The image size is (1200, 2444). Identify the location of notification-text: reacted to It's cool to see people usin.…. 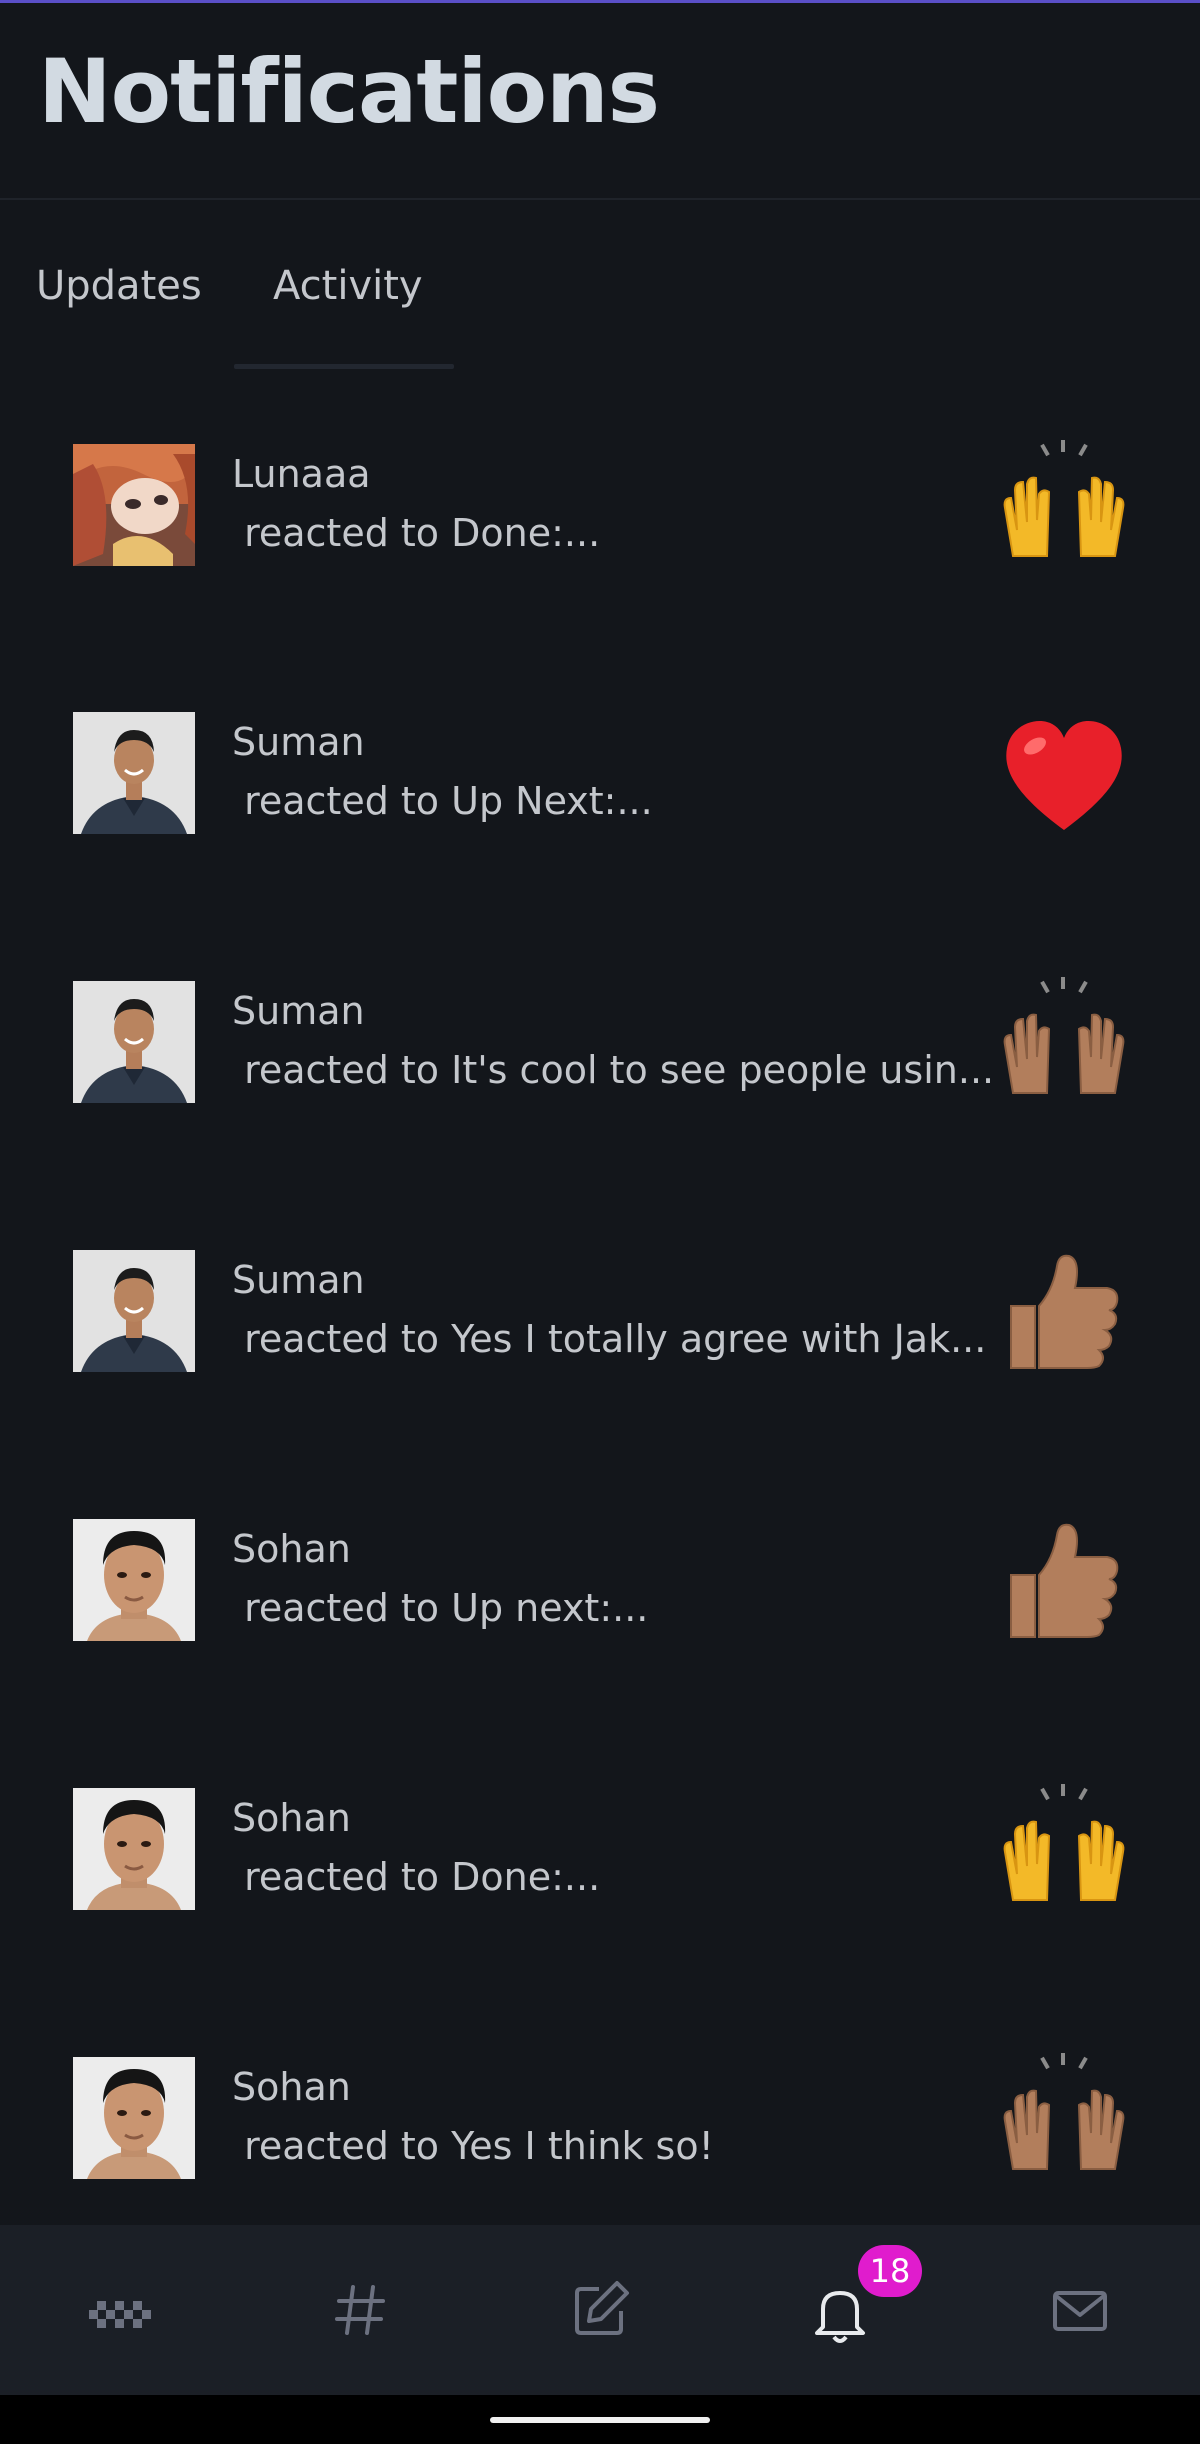
(612, 1070).